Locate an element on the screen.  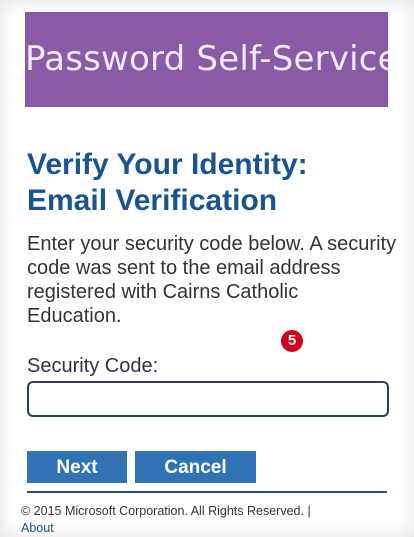
footer-divider is located at coordinates (207, 492).